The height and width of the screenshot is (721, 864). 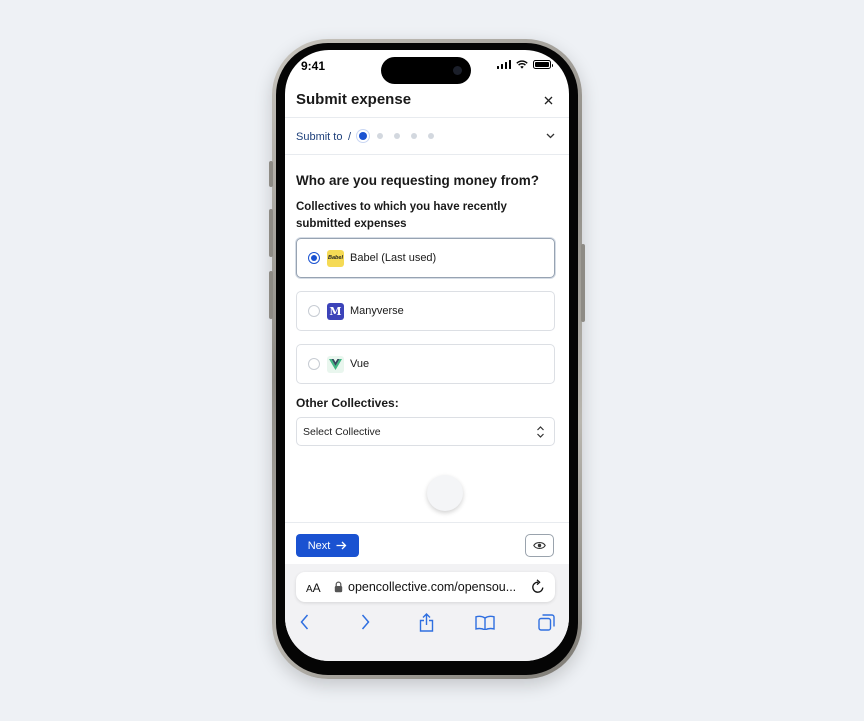 What do you see at coordinates (427, 546) in the screenshot?
I see `modal-footer: Next` at bounding box center [427, 546].